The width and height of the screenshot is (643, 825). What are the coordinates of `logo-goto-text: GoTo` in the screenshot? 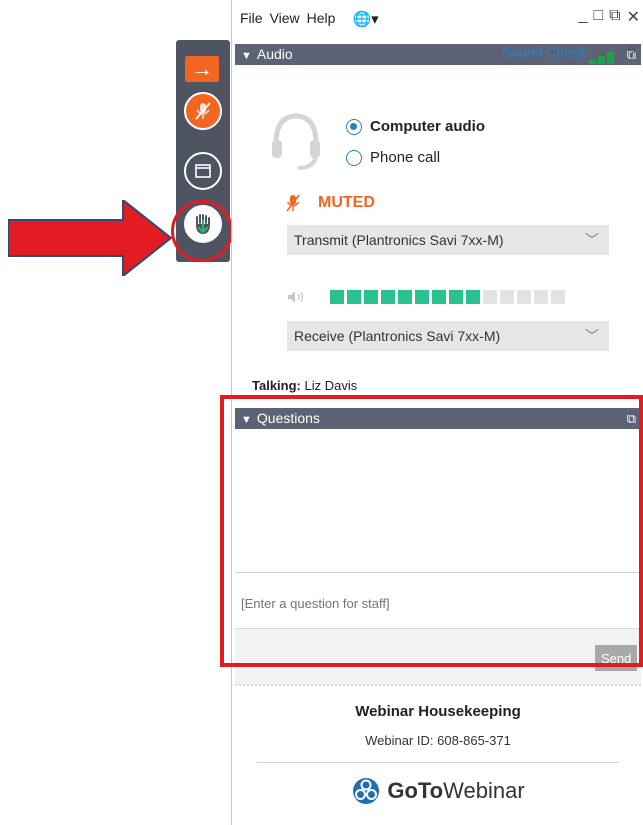 It's located at (415, 790).